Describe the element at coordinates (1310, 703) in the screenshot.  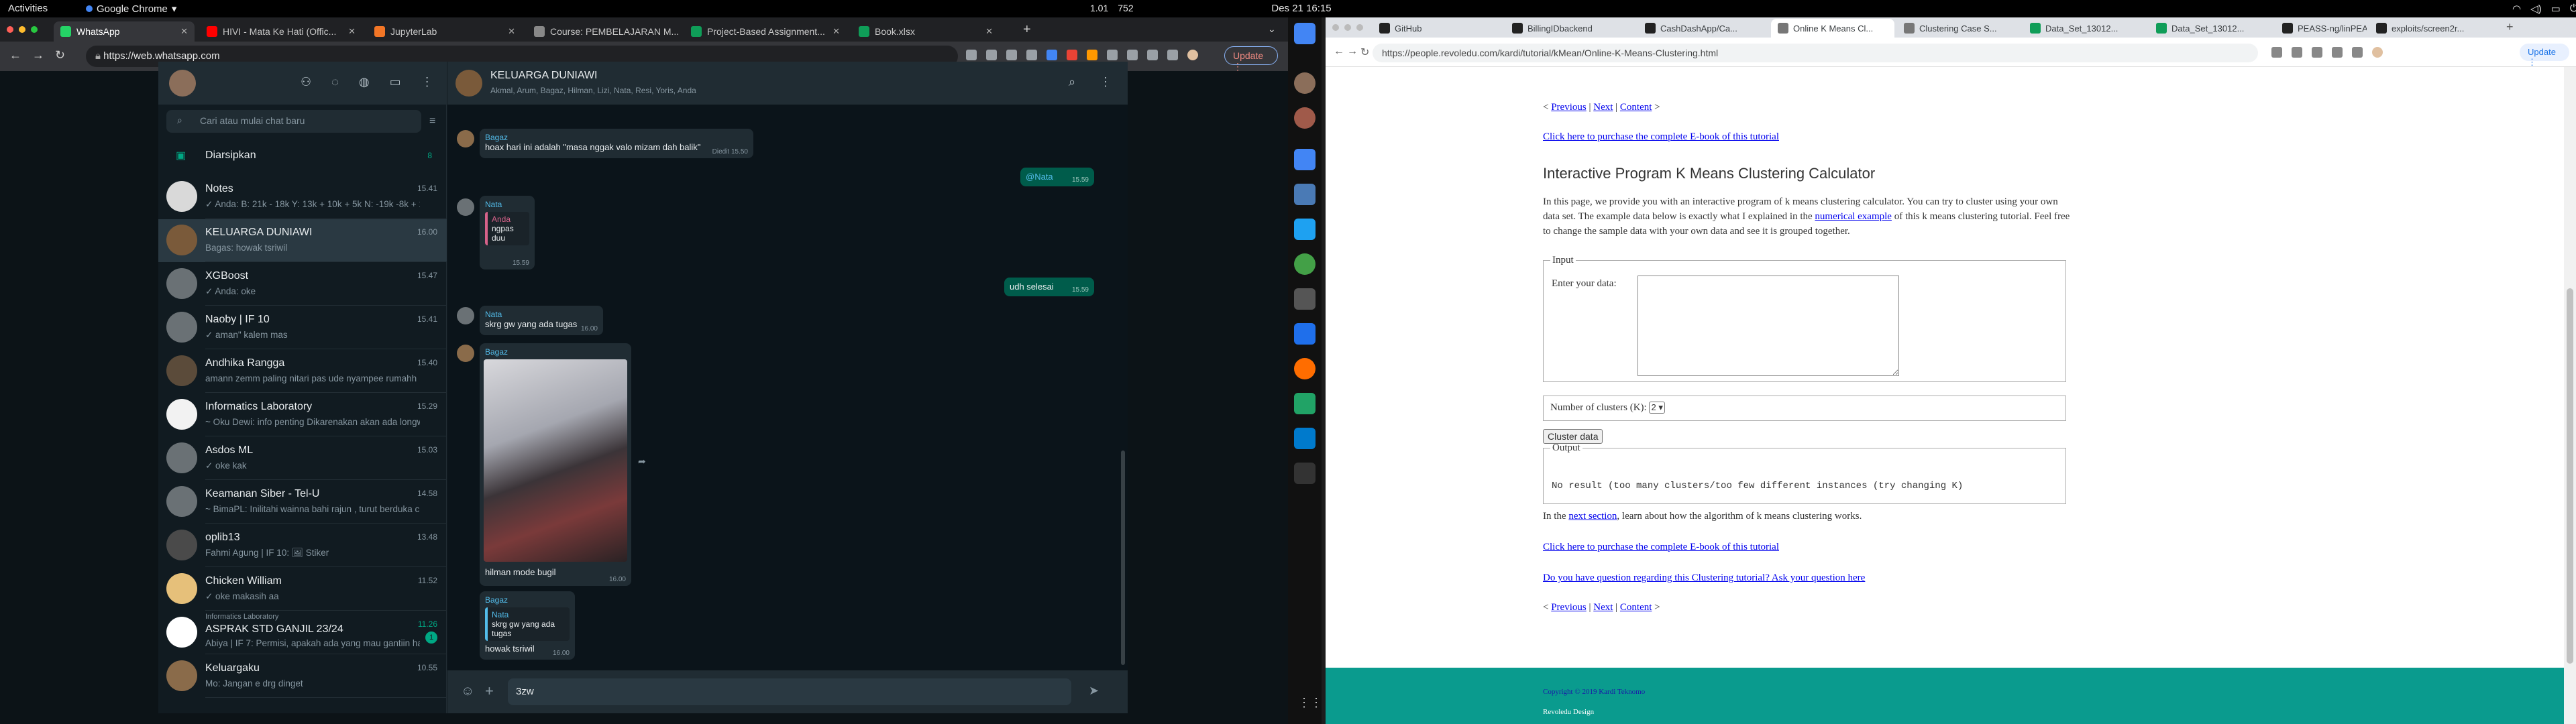
I see `app-grid-icon: ⋮⋮` at that location.